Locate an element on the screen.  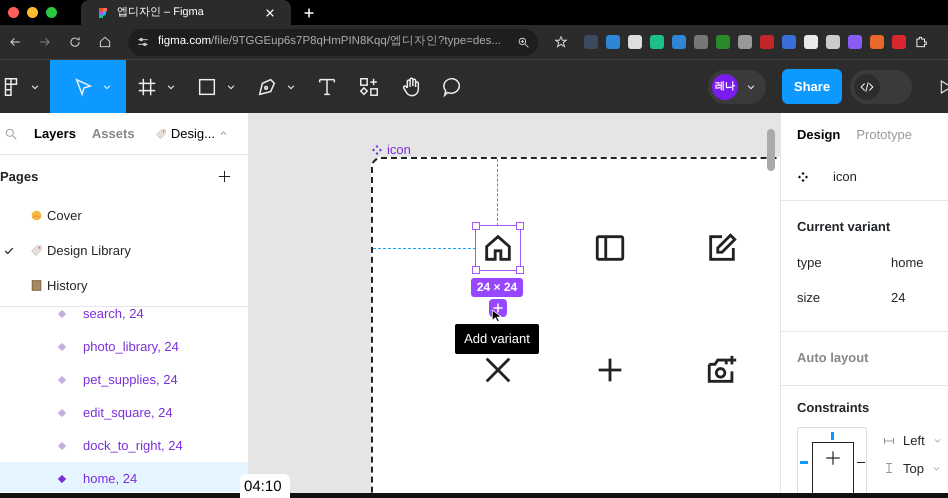
page-item: Cover is located at coordinates (124, 215).